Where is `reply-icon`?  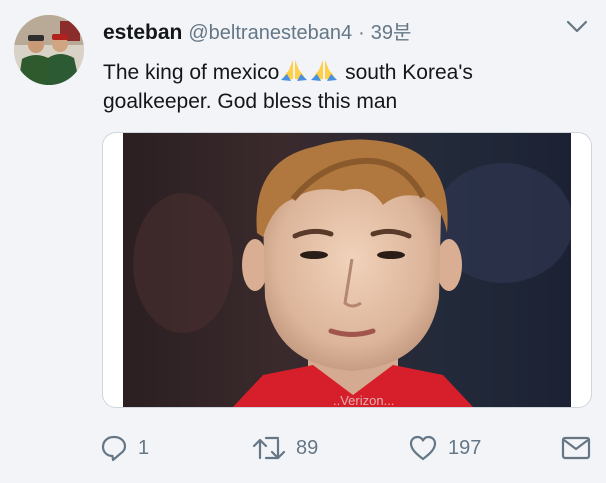 reply-icon is located at coordinates (114, 448).